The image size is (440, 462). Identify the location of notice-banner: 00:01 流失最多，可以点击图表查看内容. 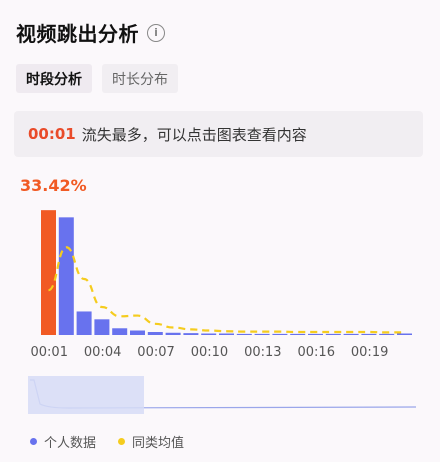
(218, 134).